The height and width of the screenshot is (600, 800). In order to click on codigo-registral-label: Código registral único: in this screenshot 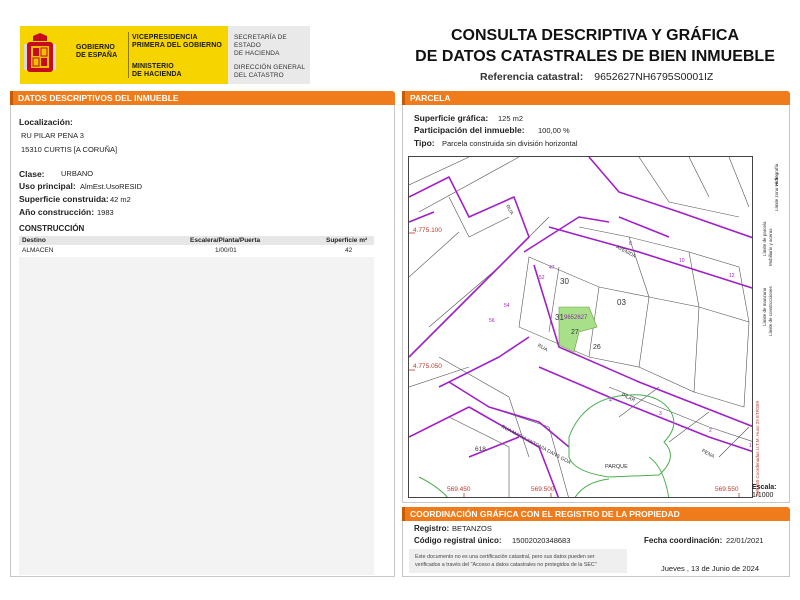, I will do `click(458, 540)`.